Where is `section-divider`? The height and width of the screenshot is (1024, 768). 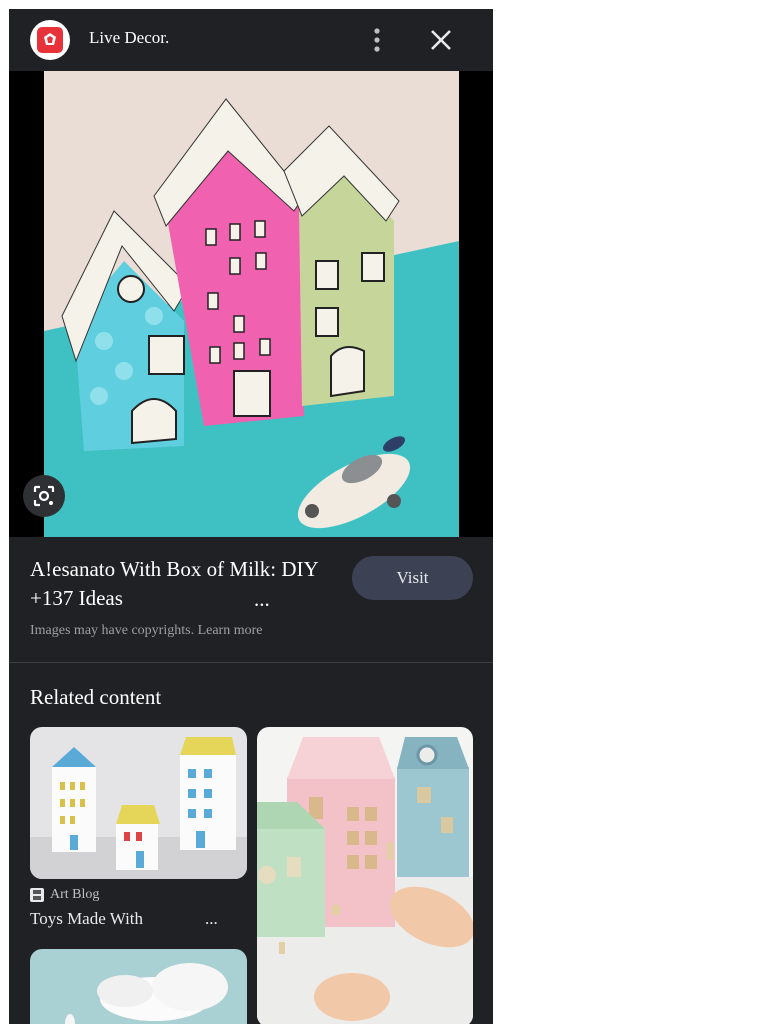 section-divider is located at coordinates (251, 662).